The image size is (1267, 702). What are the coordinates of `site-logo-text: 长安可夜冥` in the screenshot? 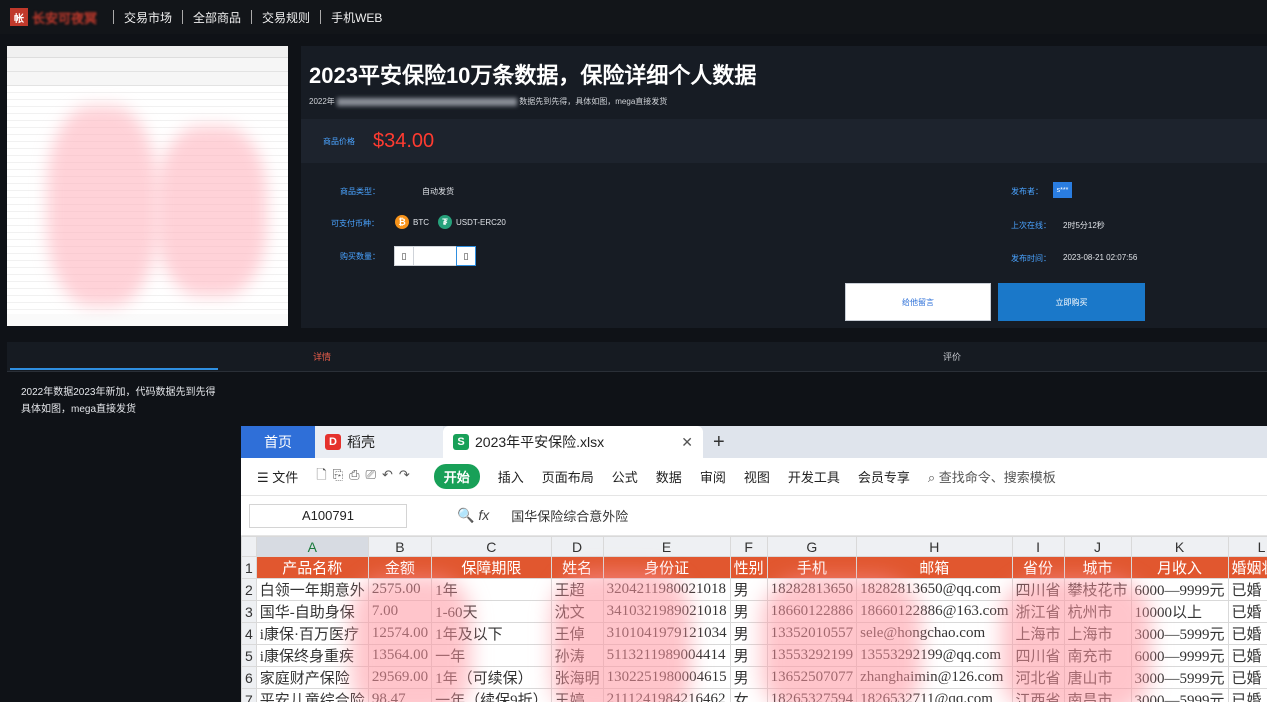 It's located at (64, 17).